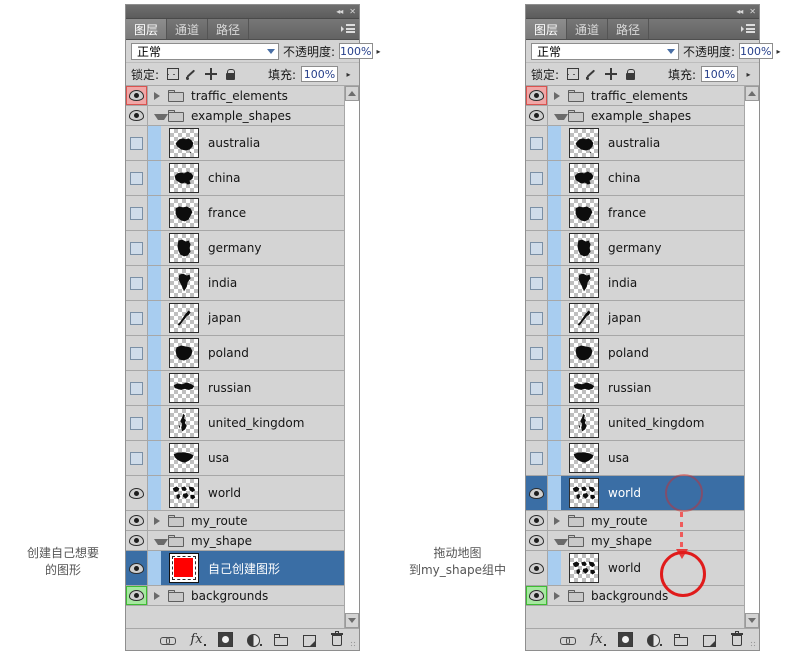 This screenshot has height=655, width=800. I want to click on layer-row: poland, so click(235, 353).